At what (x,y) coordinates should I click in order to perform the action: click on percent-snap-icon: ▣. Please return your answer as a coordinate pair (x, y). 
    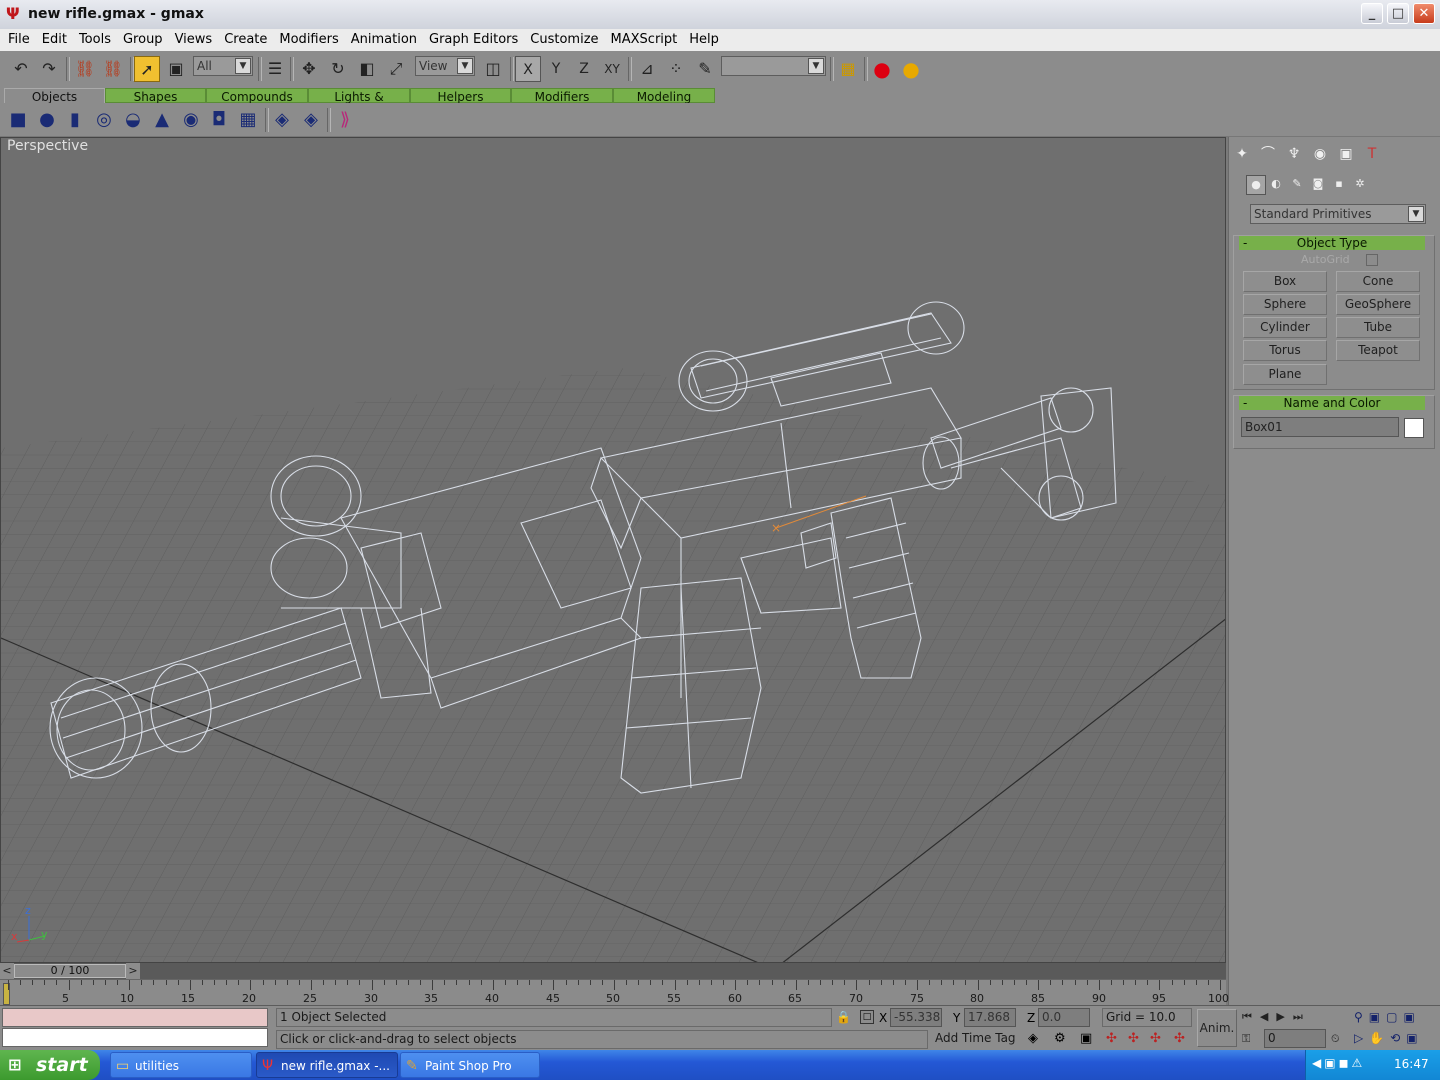
    Looking at the image, I should click on (1086, 1038).